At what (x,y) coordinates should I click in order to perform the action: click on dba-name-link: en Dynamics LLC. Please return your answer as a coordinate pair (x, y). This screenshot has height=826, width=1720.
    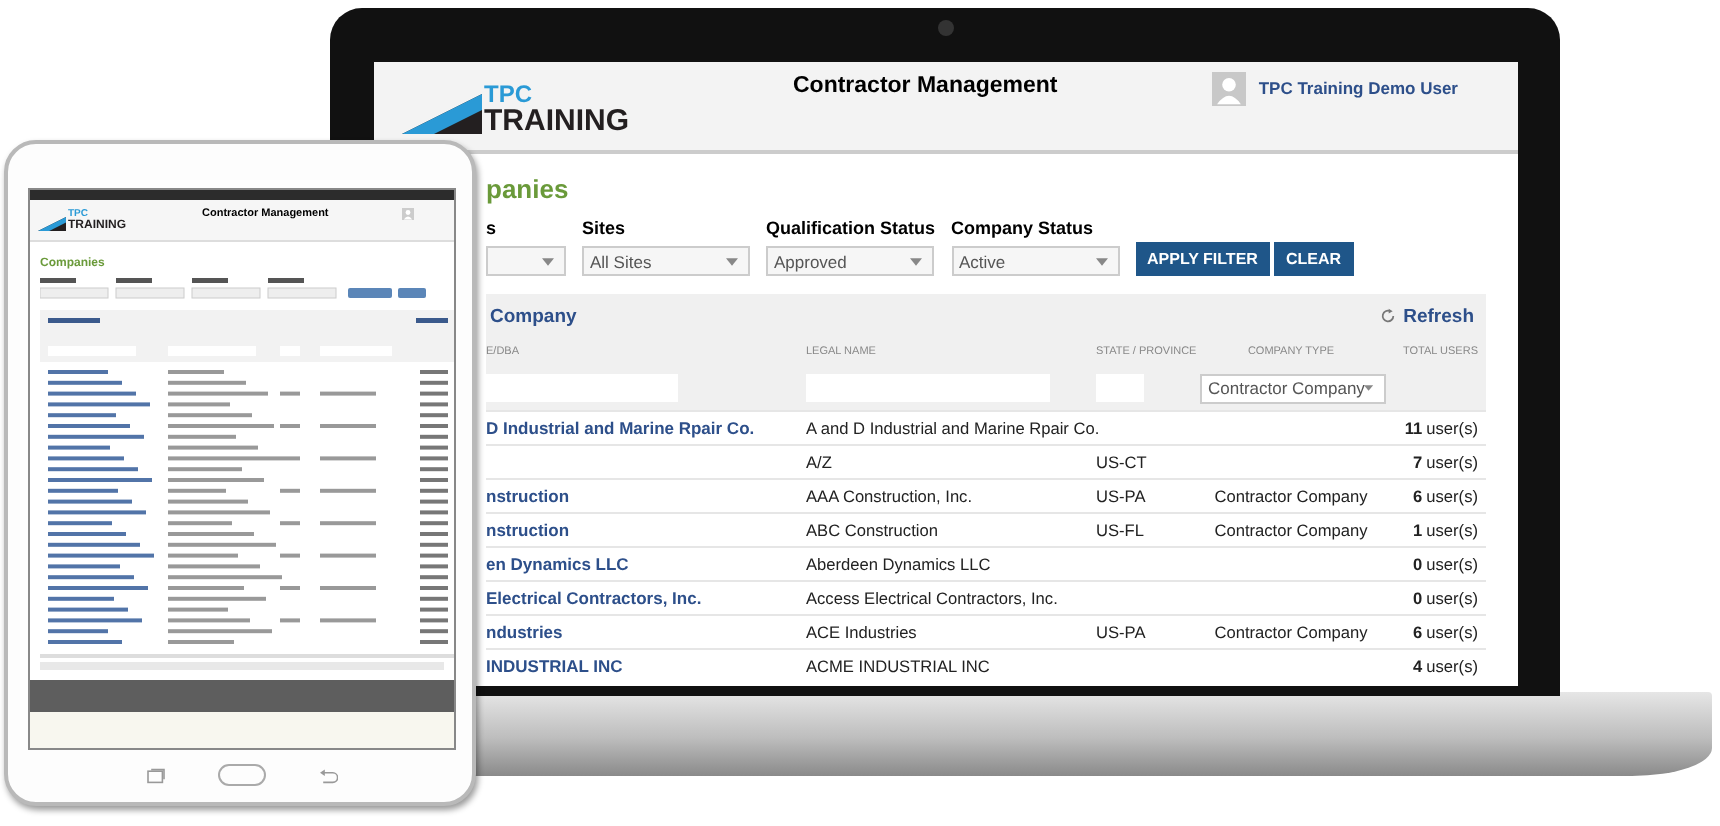
    Looking at the image, I should click on (557, 564).